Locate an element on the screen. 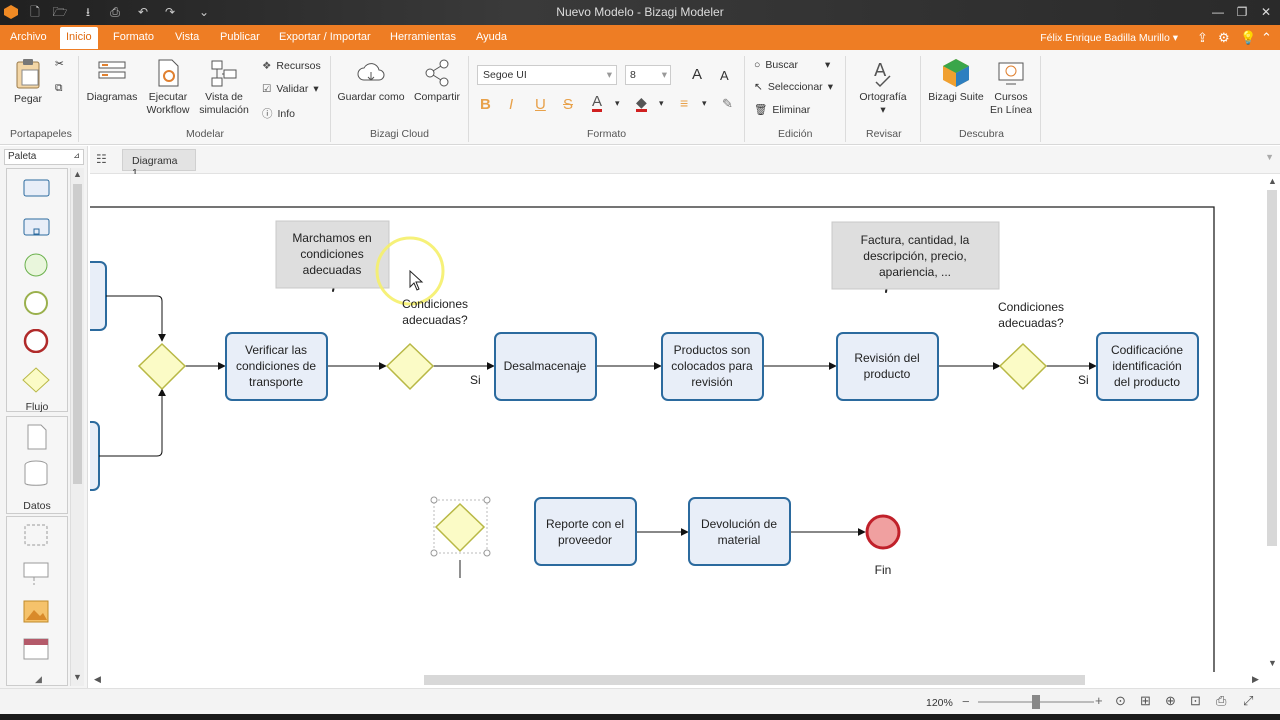 This screenshot has width=1280, height=720. eliminar-button: 🗑 Eliminar is located at coordinates (782, 110).